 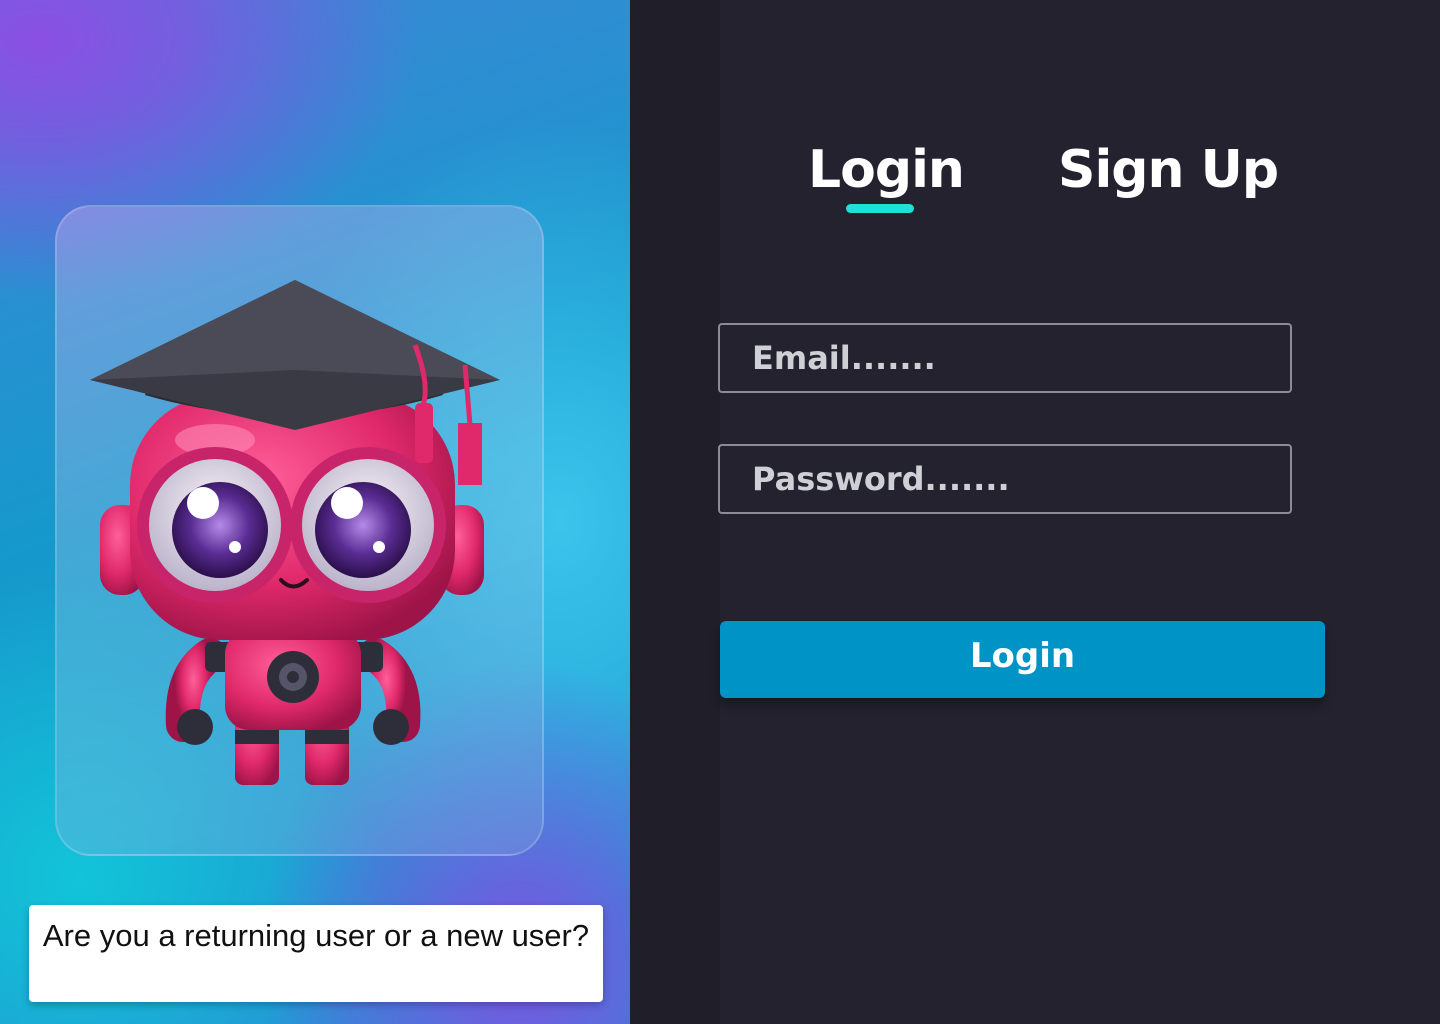 I want to click on login-button: Login, so click(x=1022, y=659).